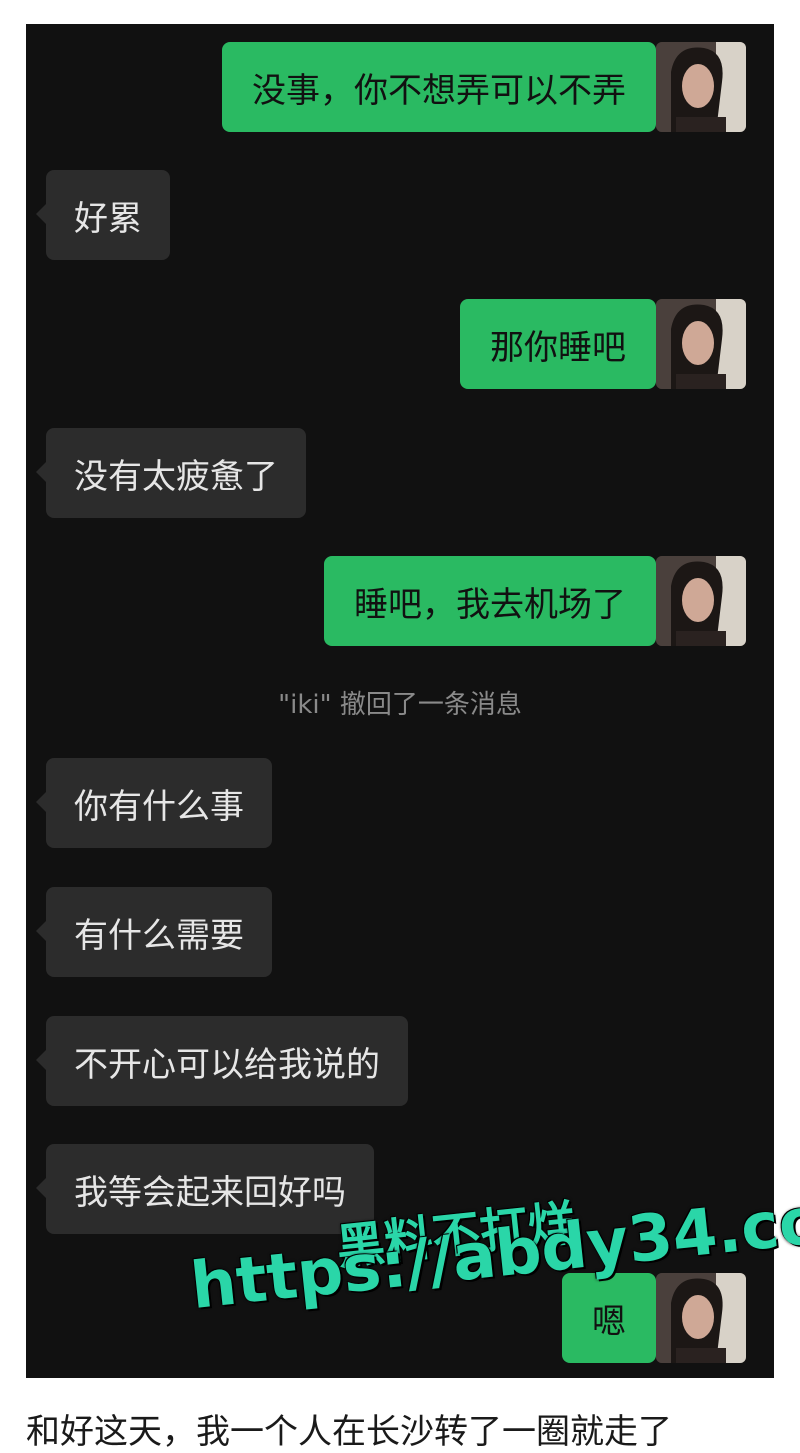 This screenshot has height=1453, width=800. What do you see at coordinates (227, 1064) in the screenshot?
I see `message-text: 不开心可以给我说的` at bounding box center [227, 1064].